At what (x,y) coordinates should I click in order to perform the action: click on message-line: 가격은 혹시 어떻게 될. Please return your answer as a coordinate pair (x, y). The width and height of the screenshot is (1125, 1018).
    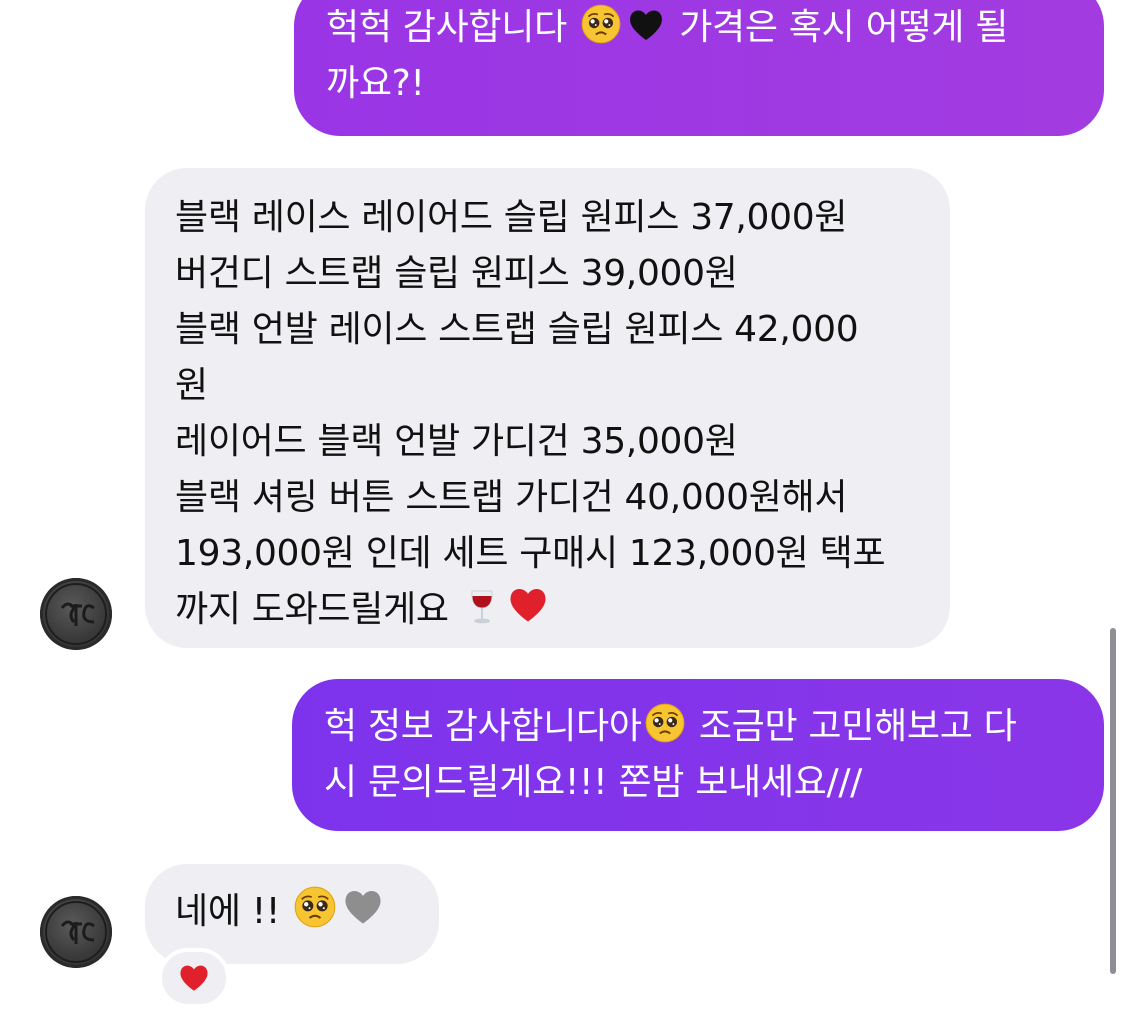
    Looking at the image, I should click on (844, 27).